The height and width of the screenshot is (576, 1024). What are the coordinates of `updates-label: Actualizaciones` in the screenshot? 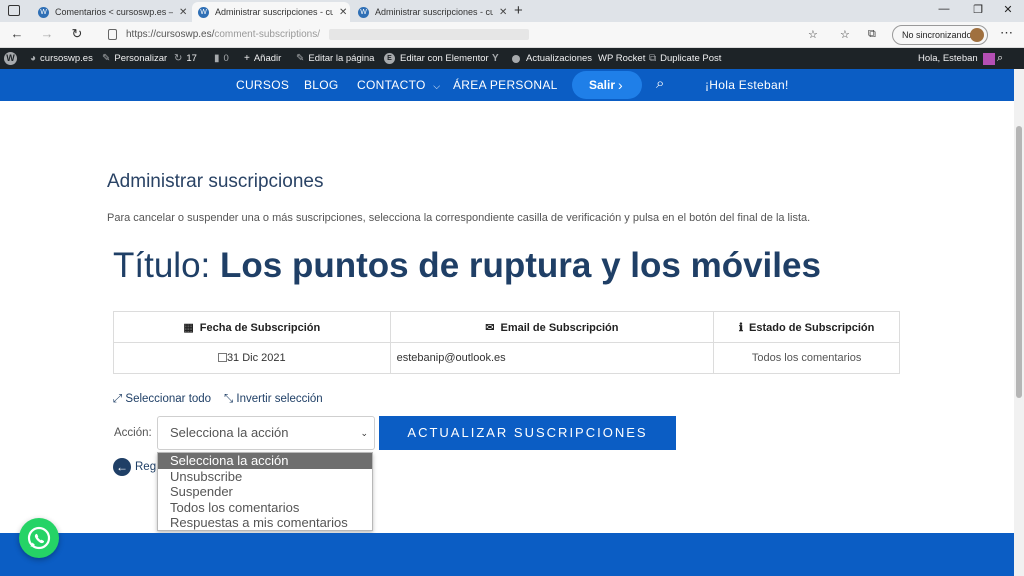 It's located at (559, 58).